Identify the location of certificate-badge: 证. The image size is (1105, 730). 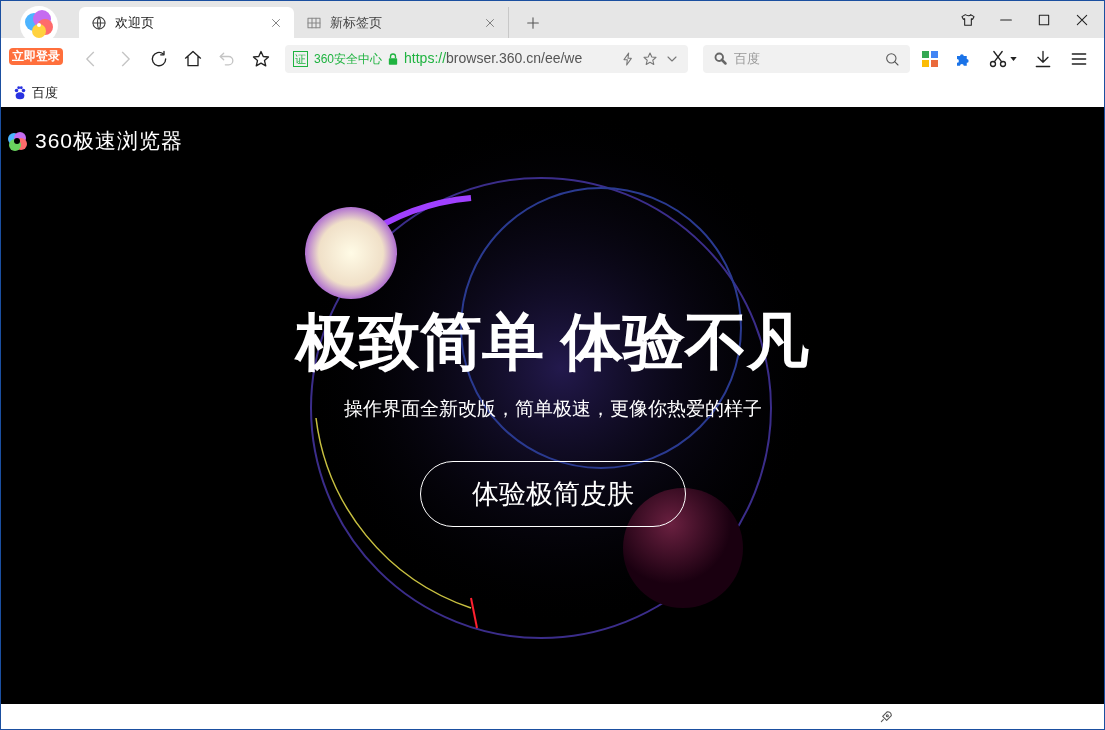
(300, 58).